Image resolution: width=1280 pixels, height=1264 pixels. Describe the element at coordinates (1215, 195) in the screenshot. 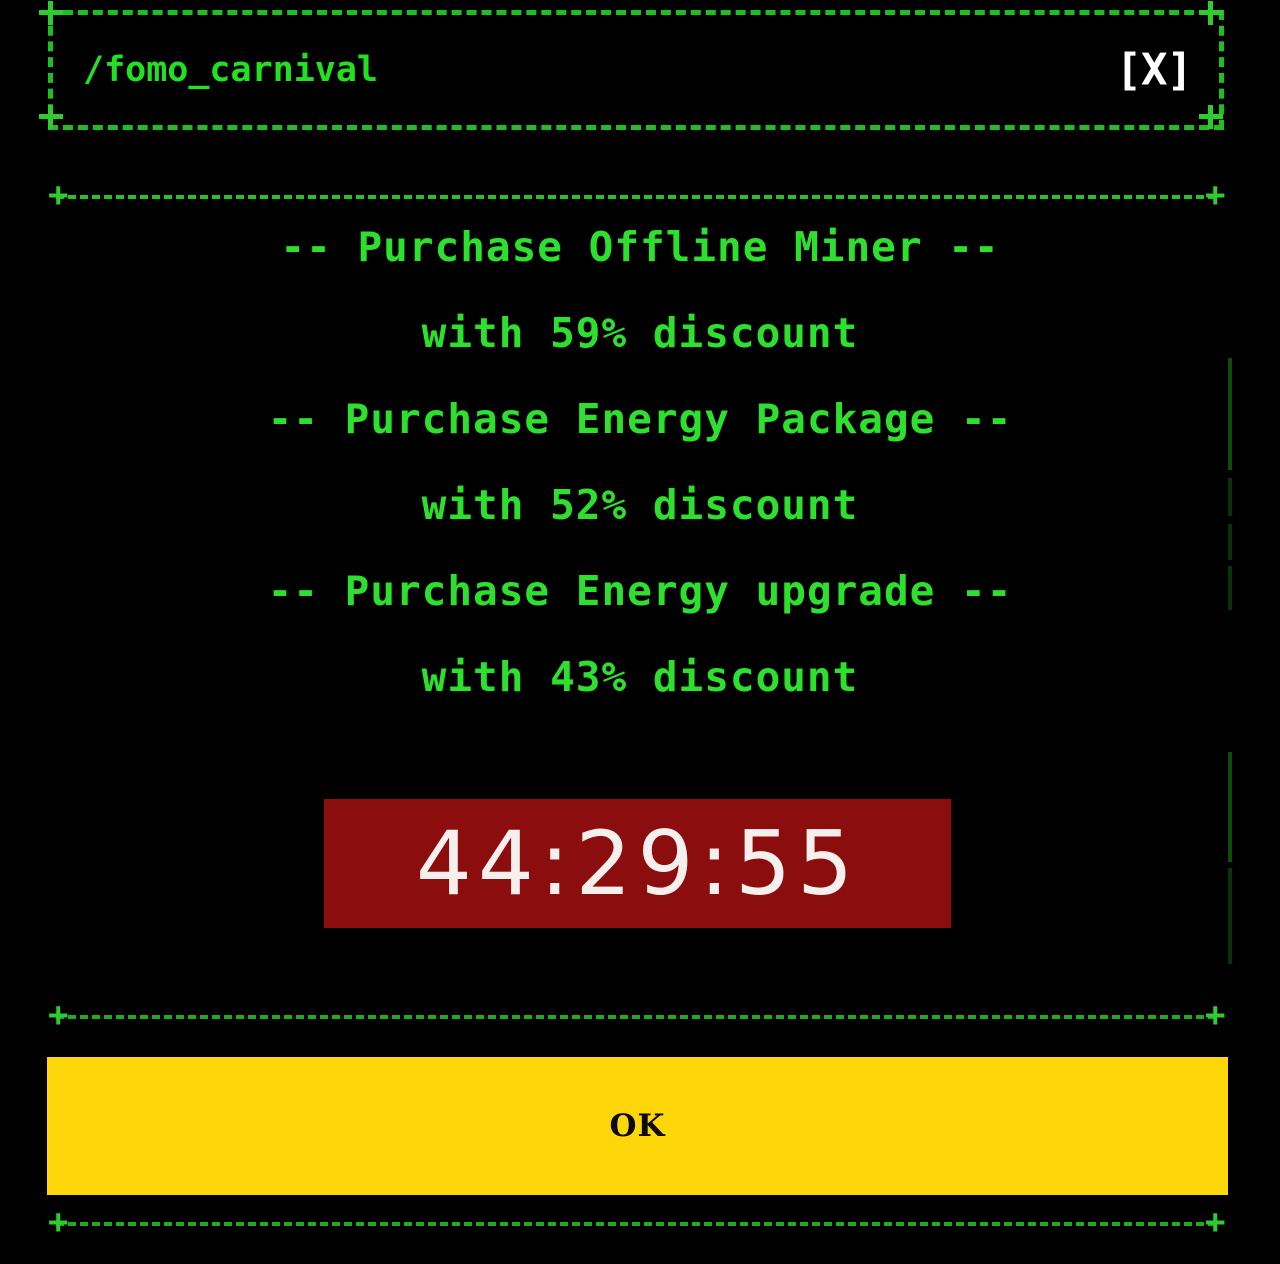

I see `corner-marker-top-right: +` at that location.